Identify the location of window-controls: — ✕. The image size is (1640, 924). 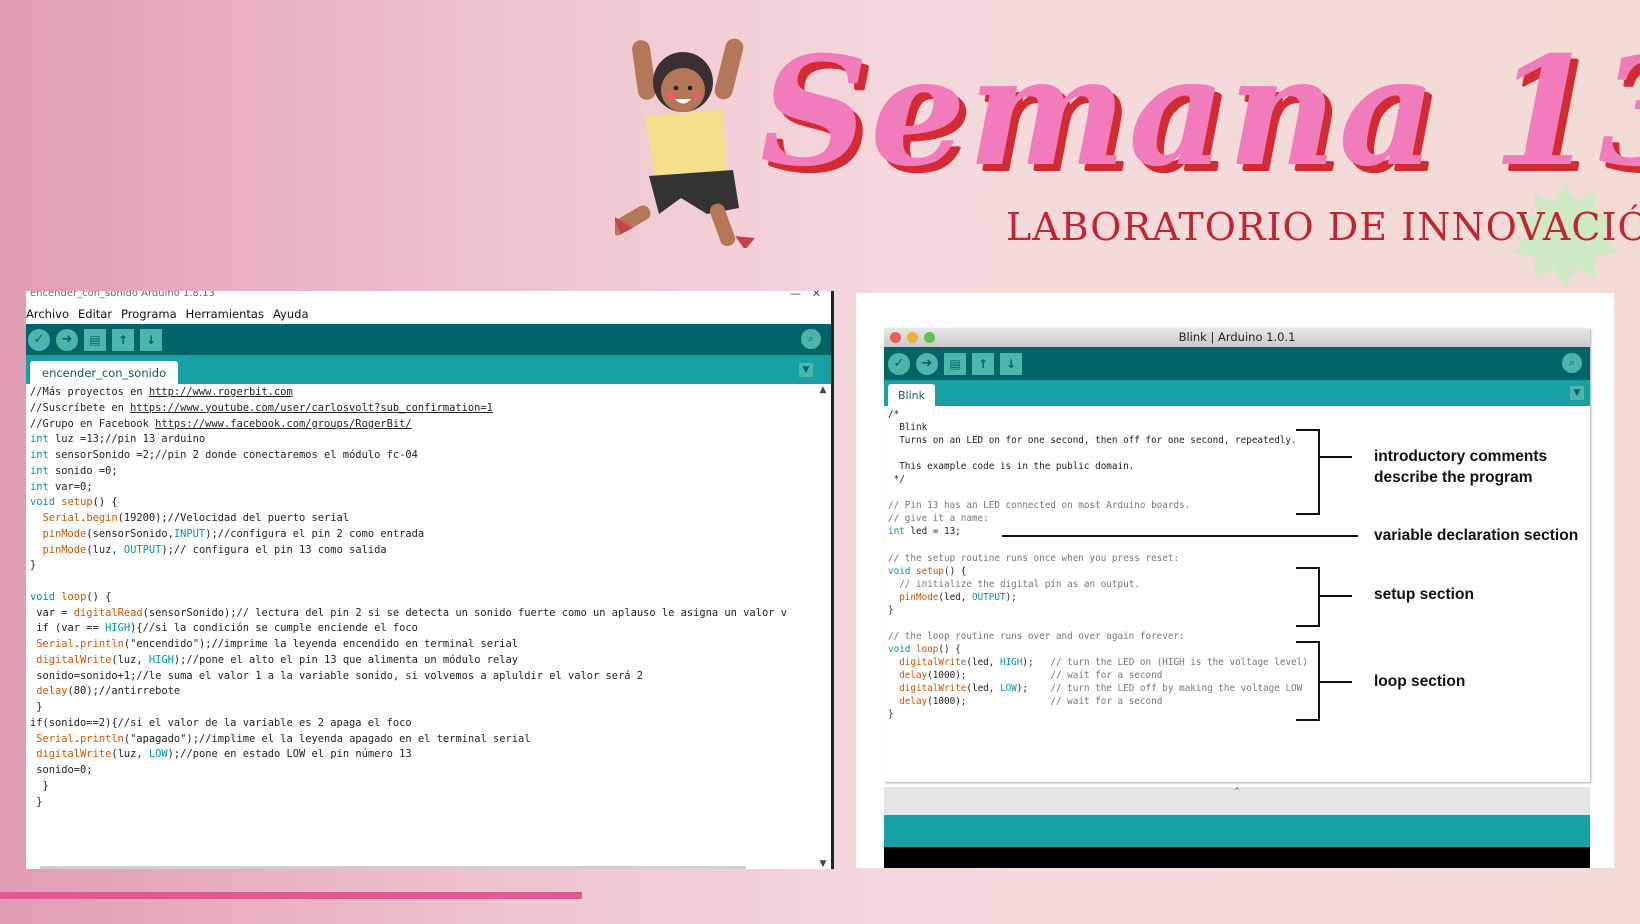
(805, 295).